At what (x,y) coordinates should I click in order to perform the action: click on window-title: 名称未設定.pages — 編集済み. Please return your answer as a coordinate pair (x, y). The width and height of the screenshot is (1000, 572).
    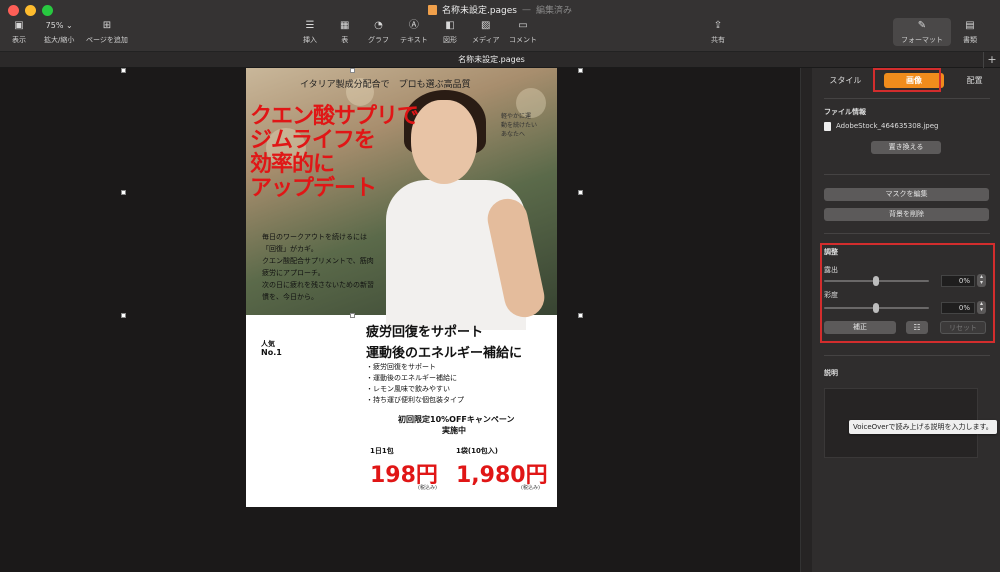
    Looking at the image, I should click on (500, 9).